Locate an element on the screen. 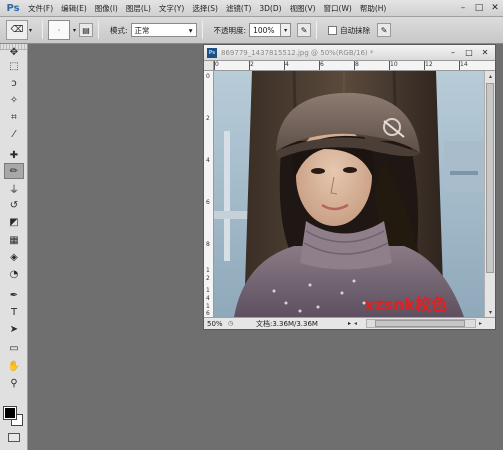 The image size is (503, 450). horizontal-ruler: 0 2 4 6 8 10 12 14 is located at coordinates (354, 66).